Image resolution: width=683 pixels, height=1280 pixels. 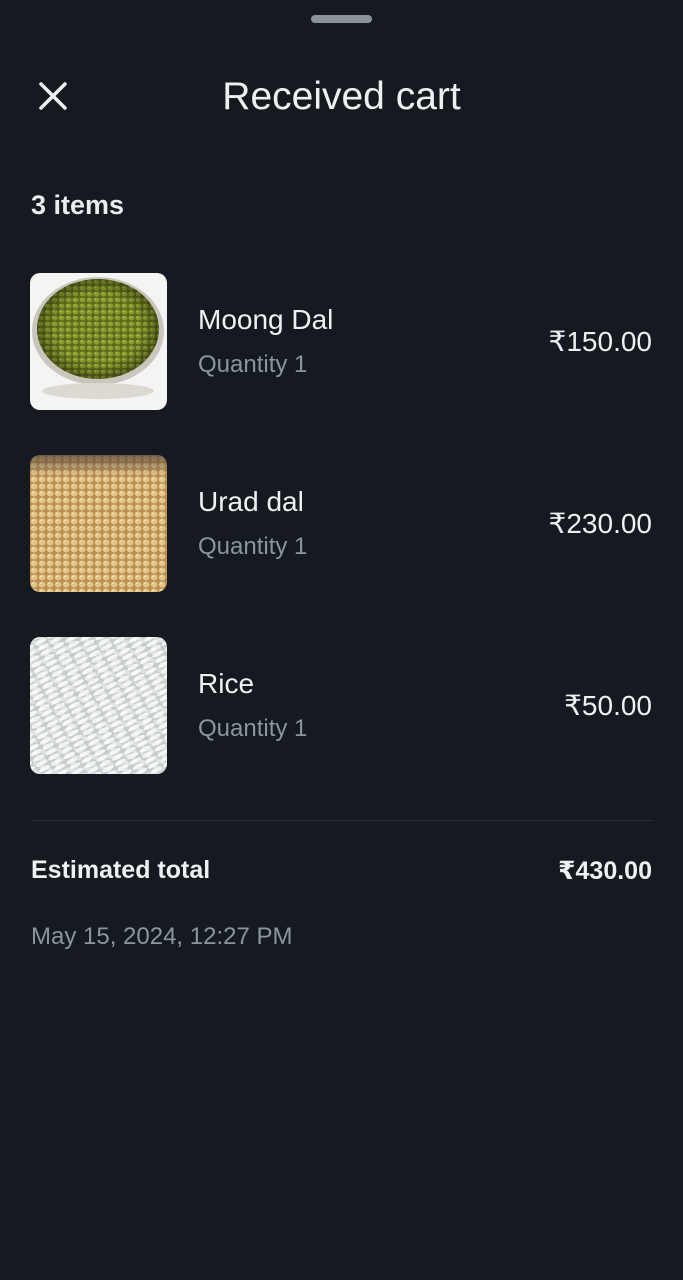 I want to click on moong-dal-photo, so click(x=98, y=341).